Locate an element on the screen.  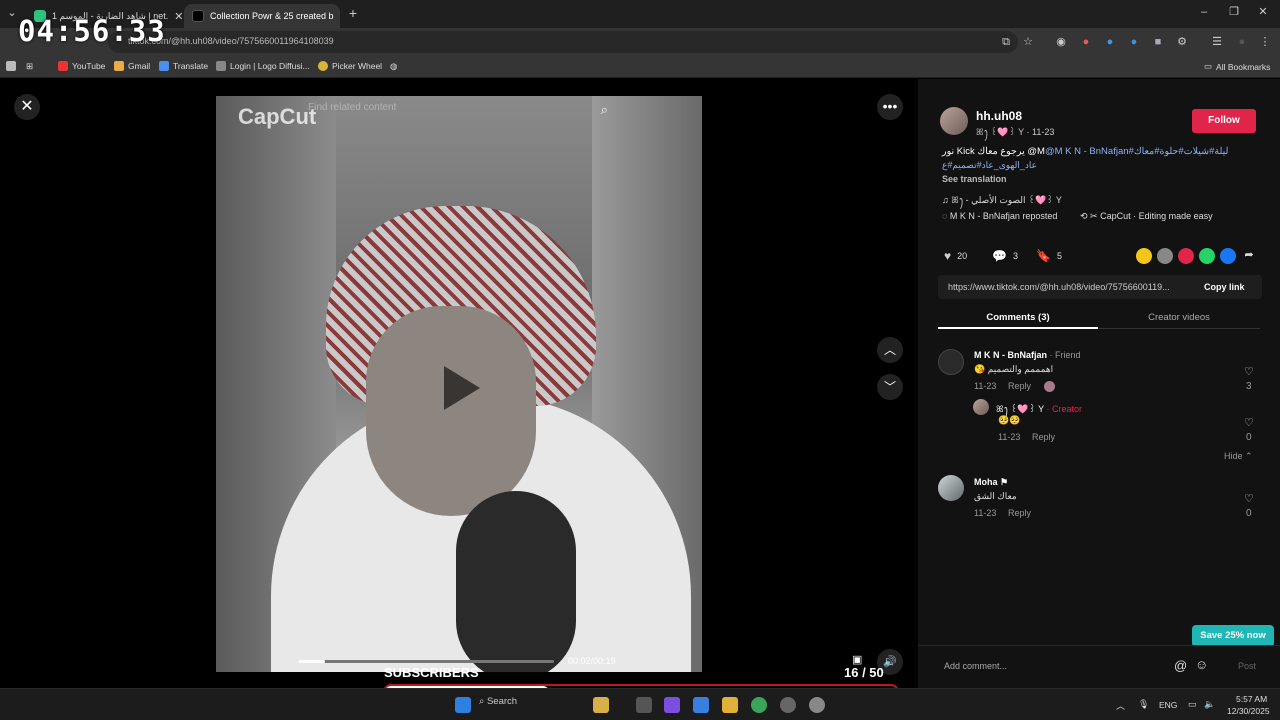
maximize-icon: ❐ is located at coordinates (1234, 12).